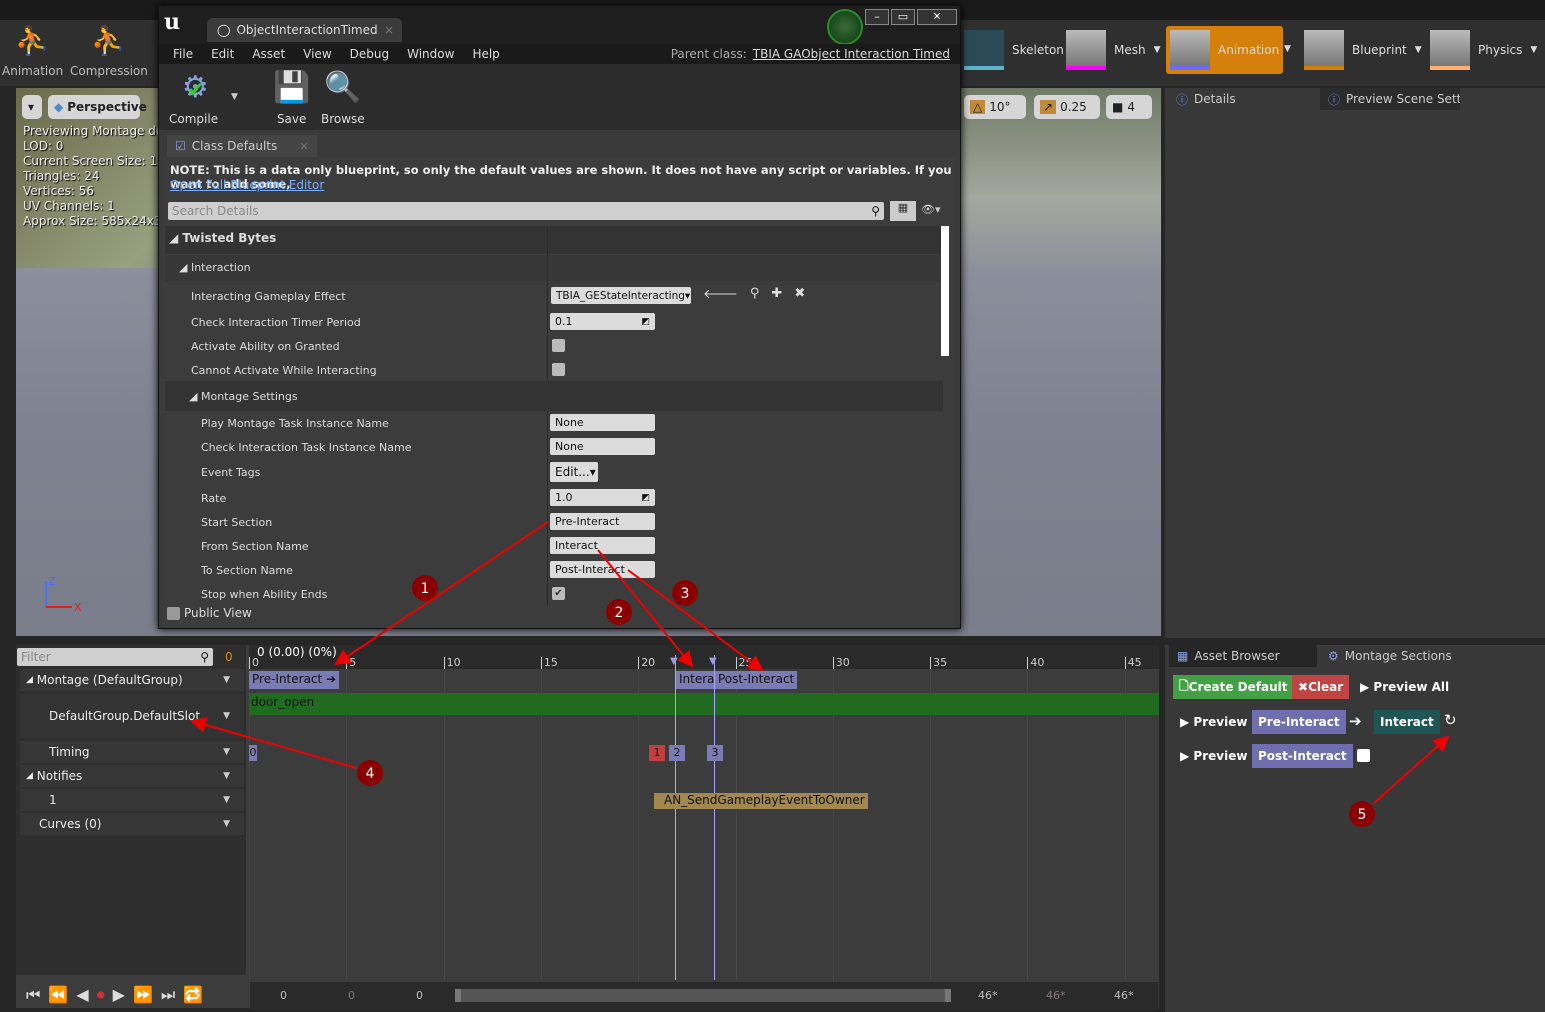  Describe the element at coordinates (343, 98) in the screenshot. I see `browse-button: 🔍 Browse` at that location.